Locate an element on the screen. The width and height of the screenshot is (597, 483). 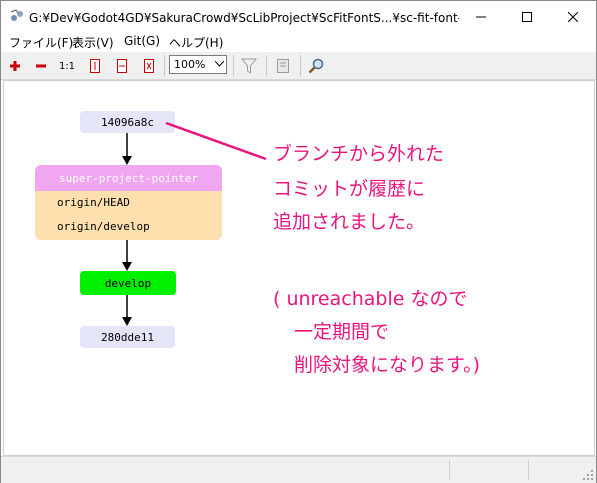
minimize-button is located at coordinates (481, 16).